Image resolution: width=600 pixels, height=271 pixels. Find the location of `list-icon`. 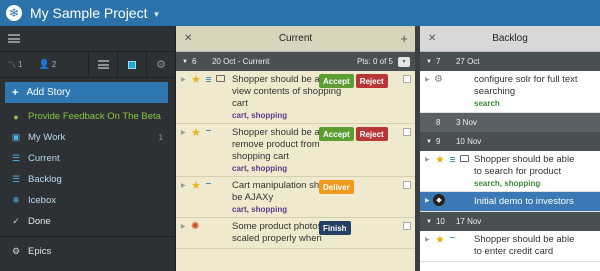

list-icon is located at coordinates (103, 64).